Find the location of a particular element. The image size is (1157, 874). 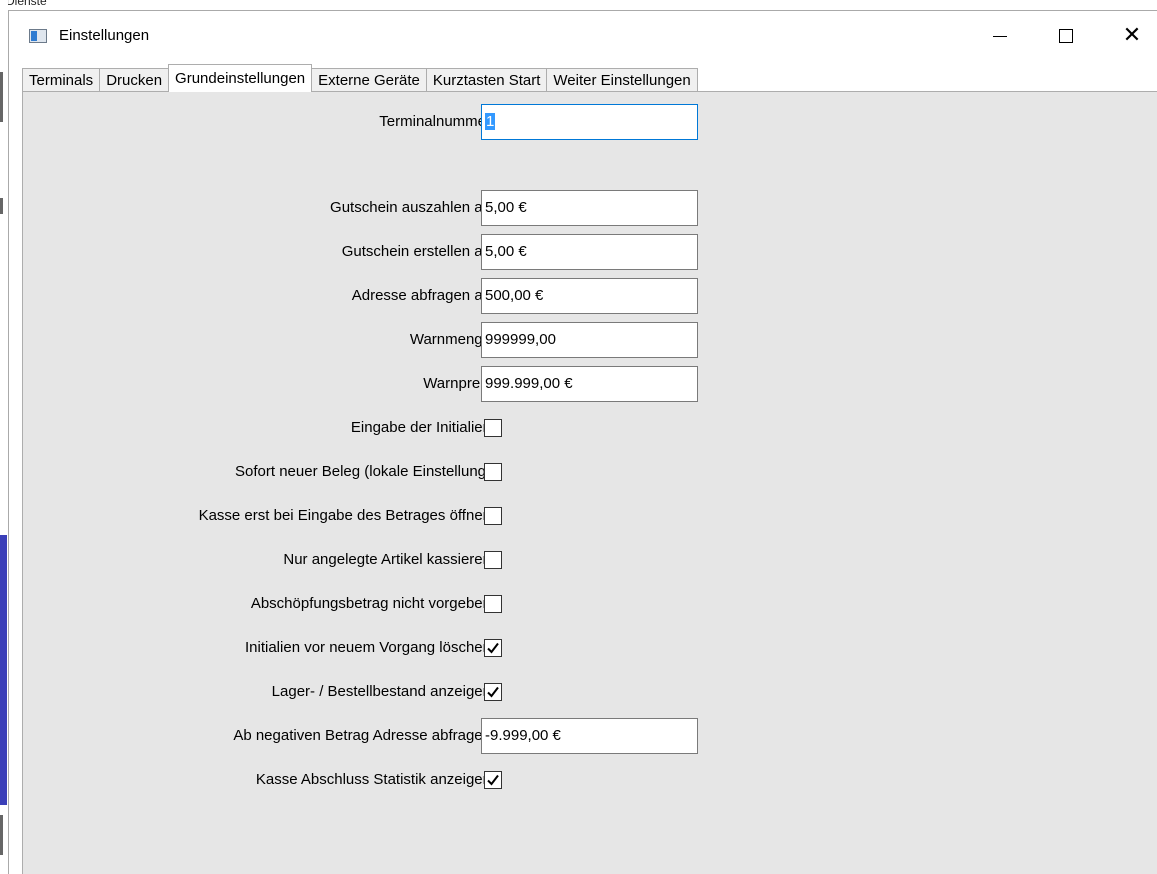

title-bar: Einstellungen ✕ is located at coordinates (583, 36).